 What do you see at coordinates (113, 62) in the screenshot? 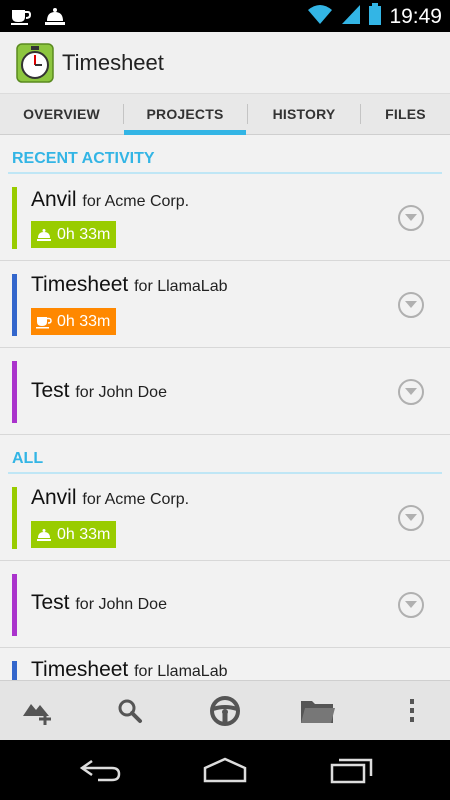
I see `app-title: Timesheet` at bounding box center [113, 62].